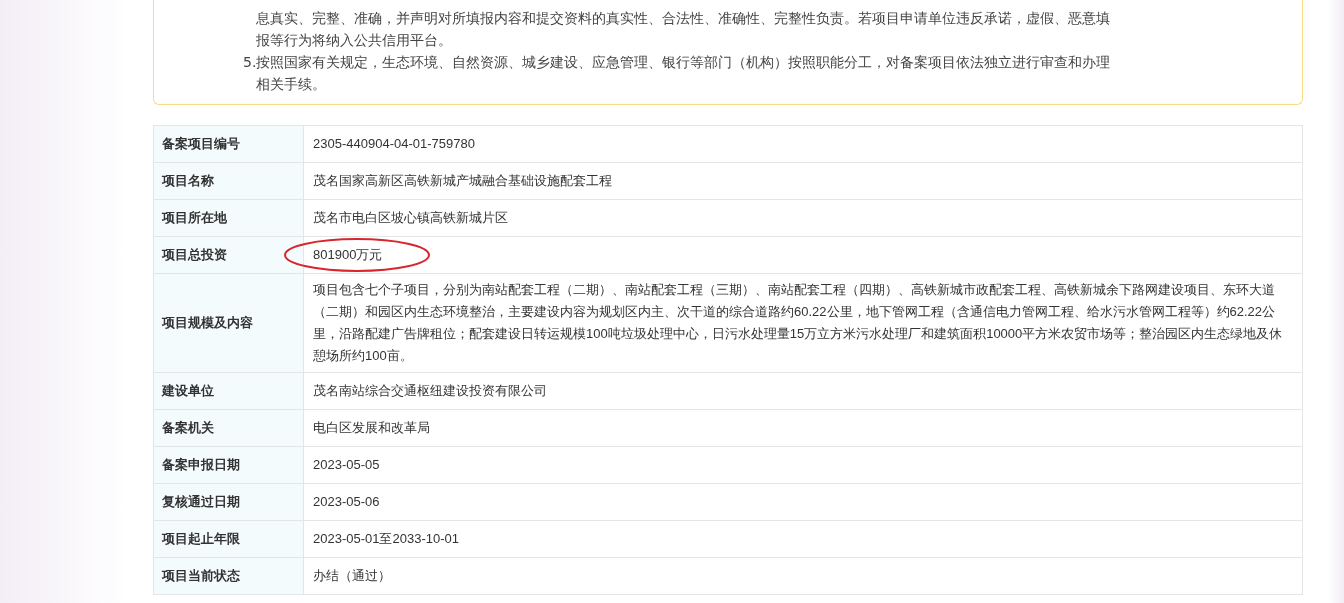 This screenshot has height=603, width=1344. Describe the element at coordinates (228, 502) in the screenshot. I see `row-label: 复核通过日期` at that location.